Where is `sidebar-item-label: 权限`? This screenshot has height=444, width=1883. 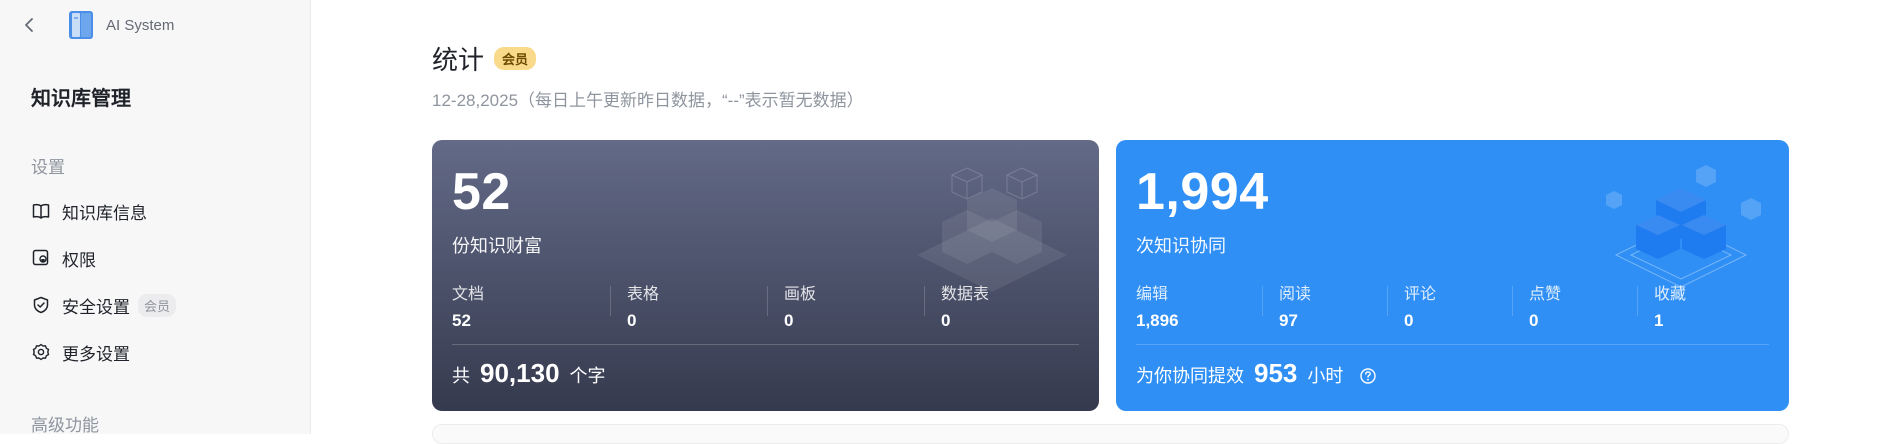
sidebar-item-label: 权限 is located at coordinates (79, 260).